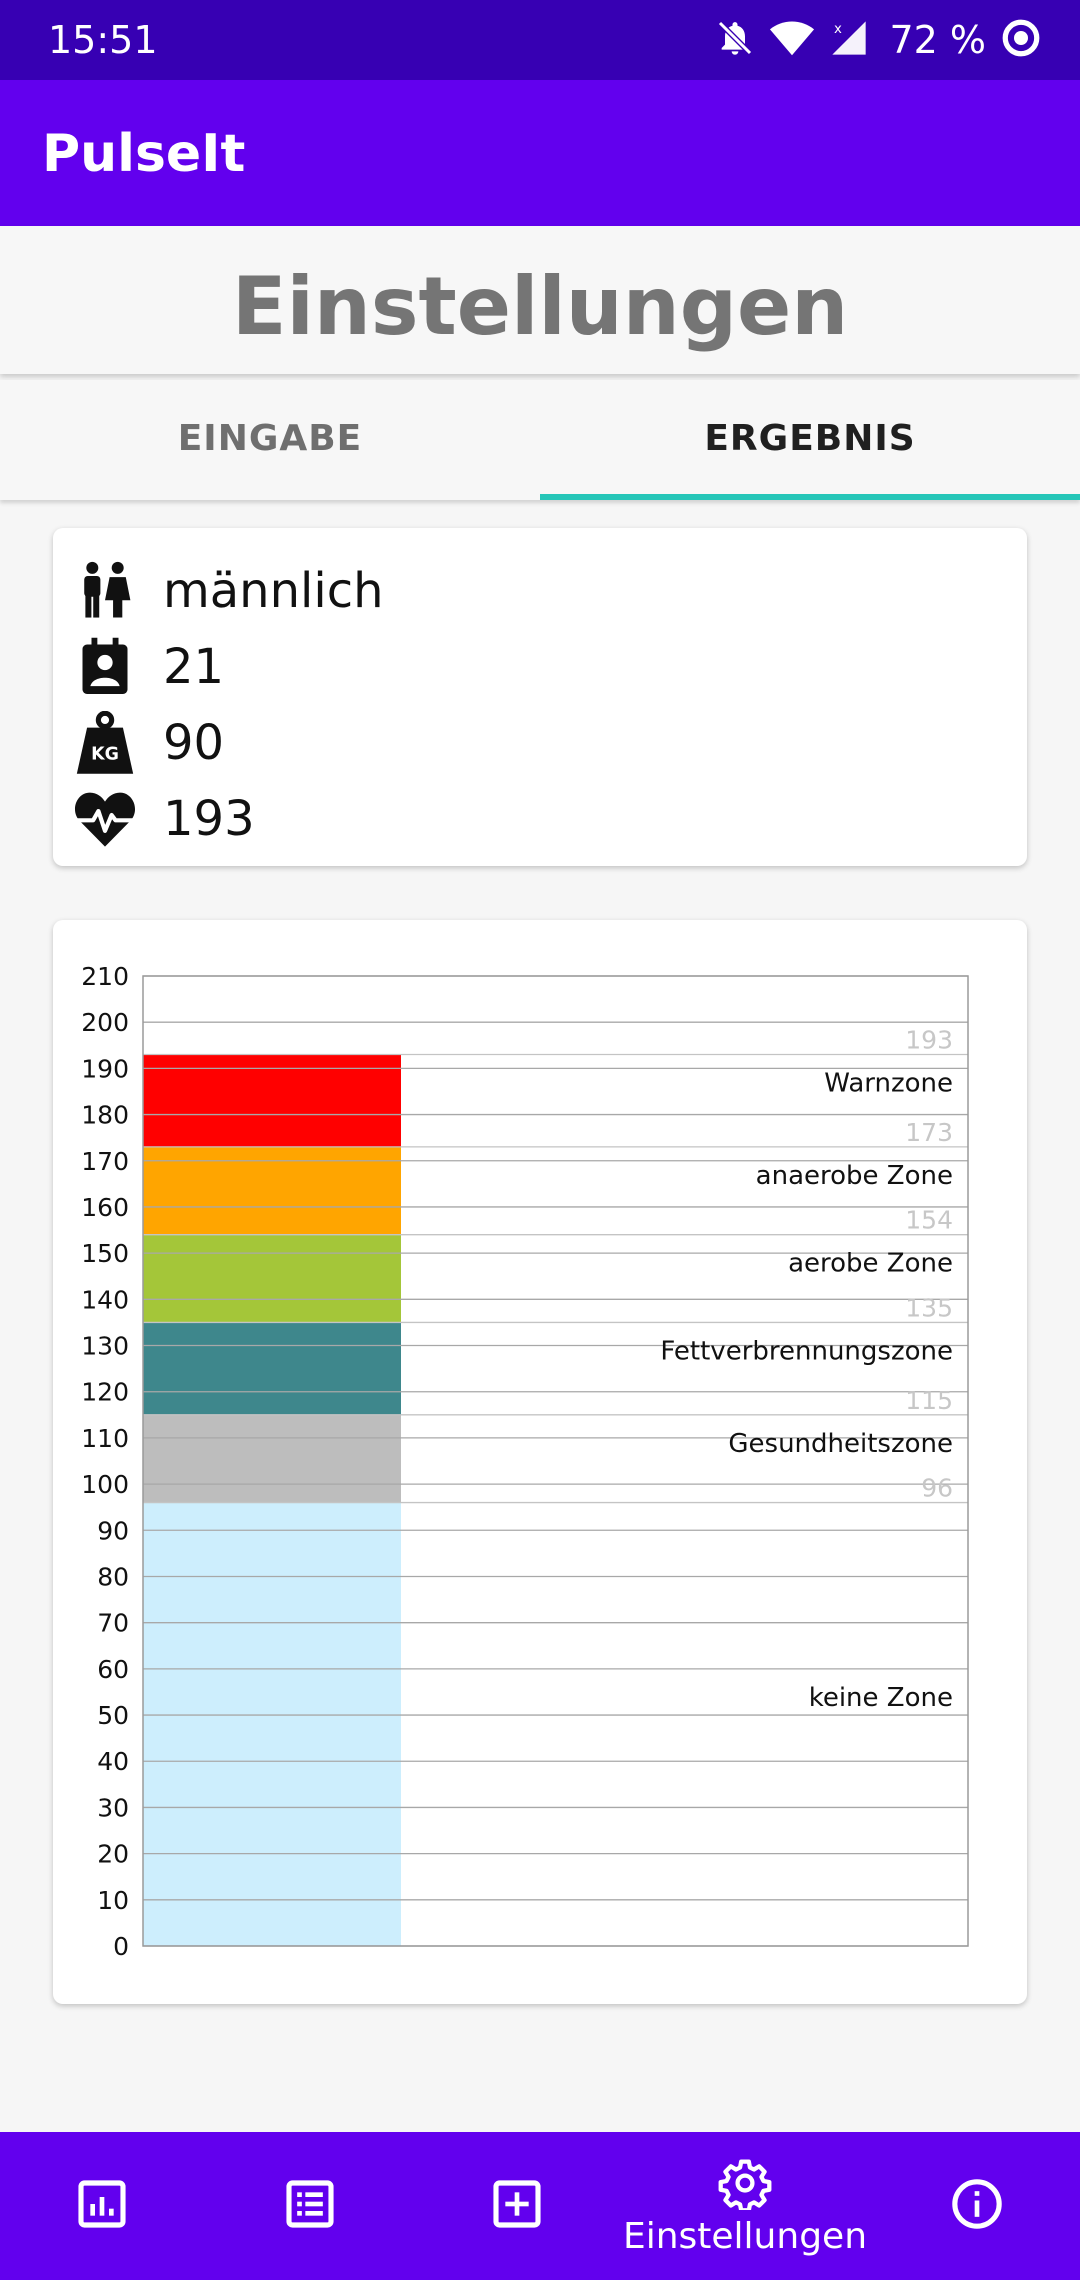  I want to click on wifi-icon, so click(792, 40).